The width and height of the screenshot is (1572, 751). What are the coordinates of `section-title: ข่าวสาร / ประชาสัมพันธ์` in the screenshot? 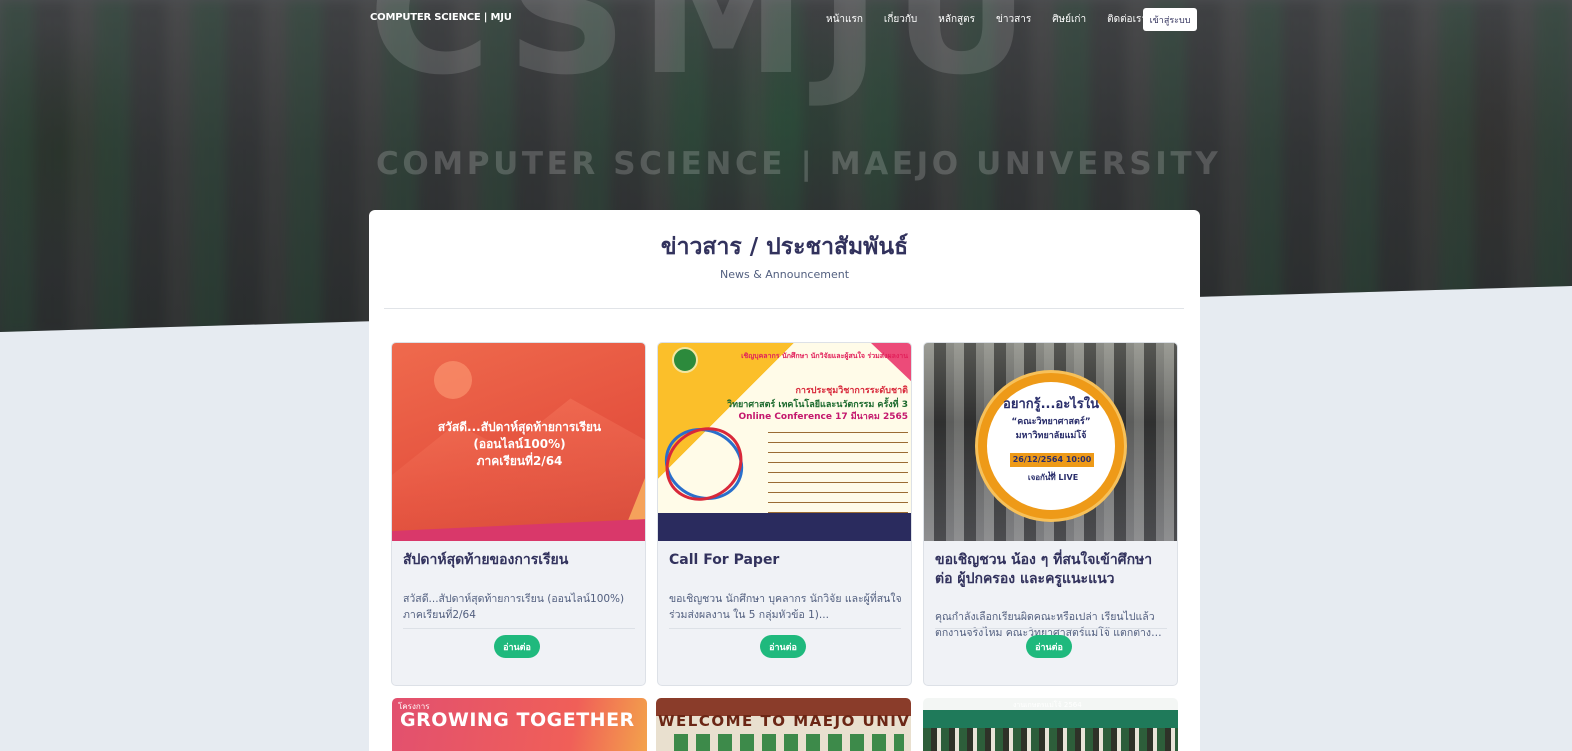 It's located at (784, 247).